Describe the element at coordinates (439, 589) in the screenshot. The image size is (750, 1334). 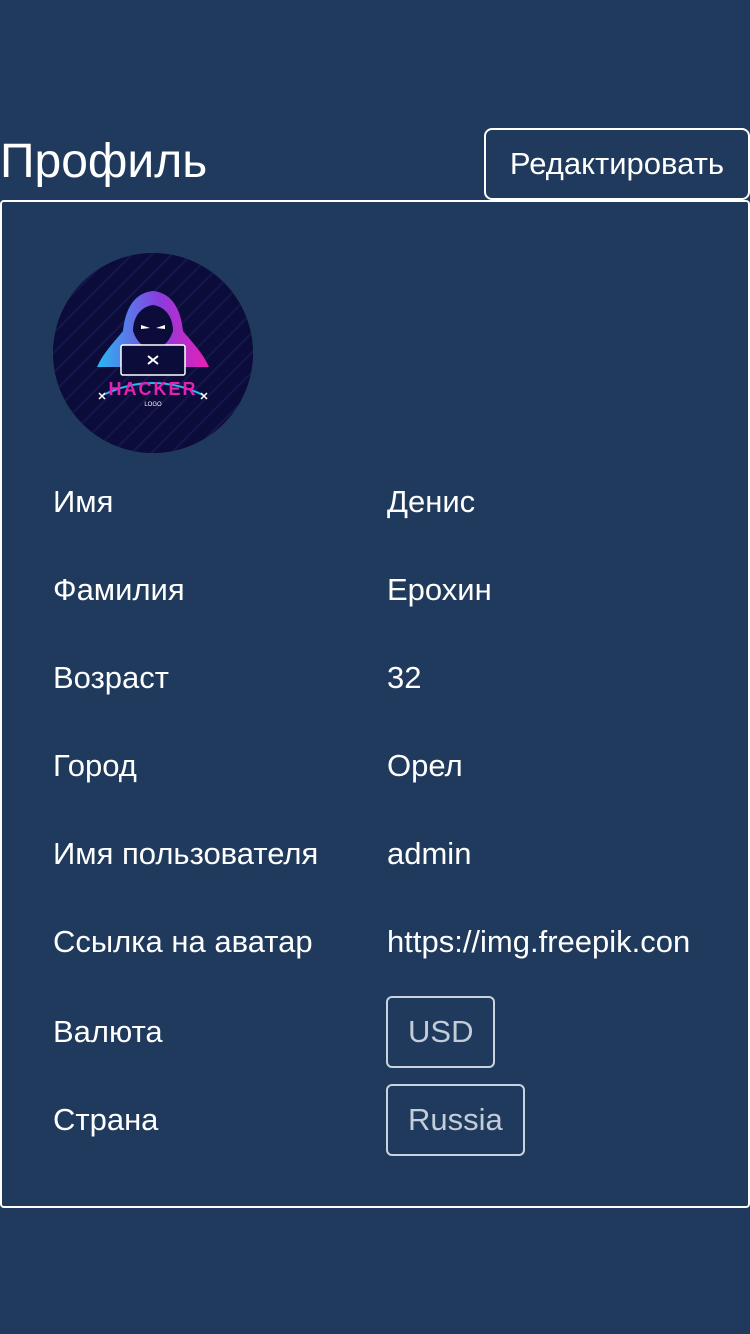
I see `field-value: Ерохин` at that location.